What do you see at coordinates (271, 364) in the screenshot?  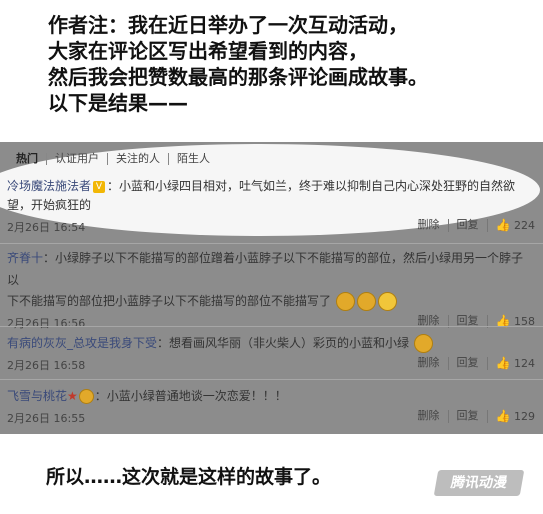 I see `comment-meta: 2月26日 16:58 删除 回复 👍 124` at bounding box center [271, 364].